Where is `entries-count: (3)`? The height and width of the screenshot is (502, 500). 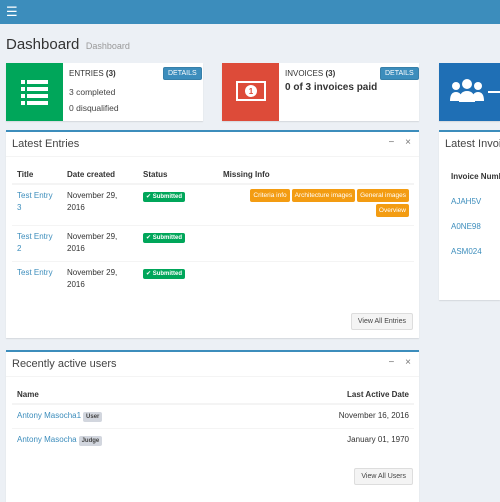
entries-count: (3) is located at coordinates (110, 73).